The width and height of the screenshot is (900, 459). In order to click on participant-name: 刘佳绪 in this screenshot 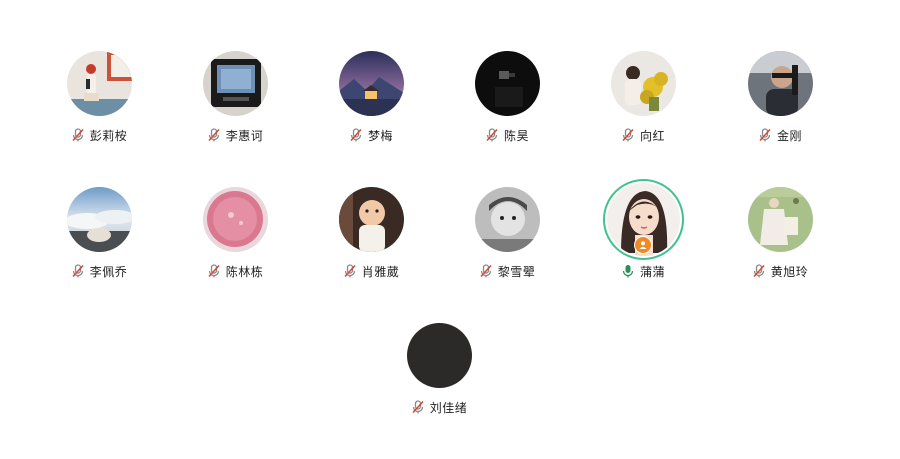, I will do `click(448, 407)`.